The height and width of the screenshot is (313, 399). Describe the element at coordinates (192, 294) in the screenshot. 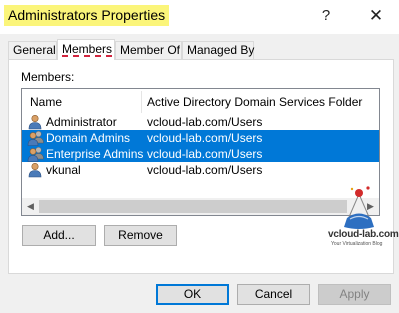

I see `ok-button: OK` at that location.